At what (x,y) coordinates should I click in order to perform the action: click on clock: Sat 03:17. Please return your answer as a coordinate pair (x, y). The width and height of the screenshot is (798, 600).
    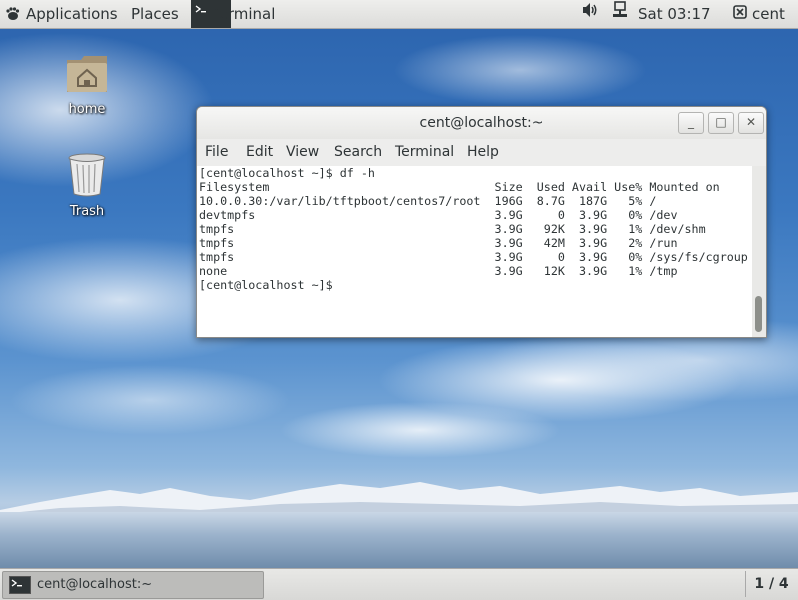
    Looking at the image, I should click on (674, 14).